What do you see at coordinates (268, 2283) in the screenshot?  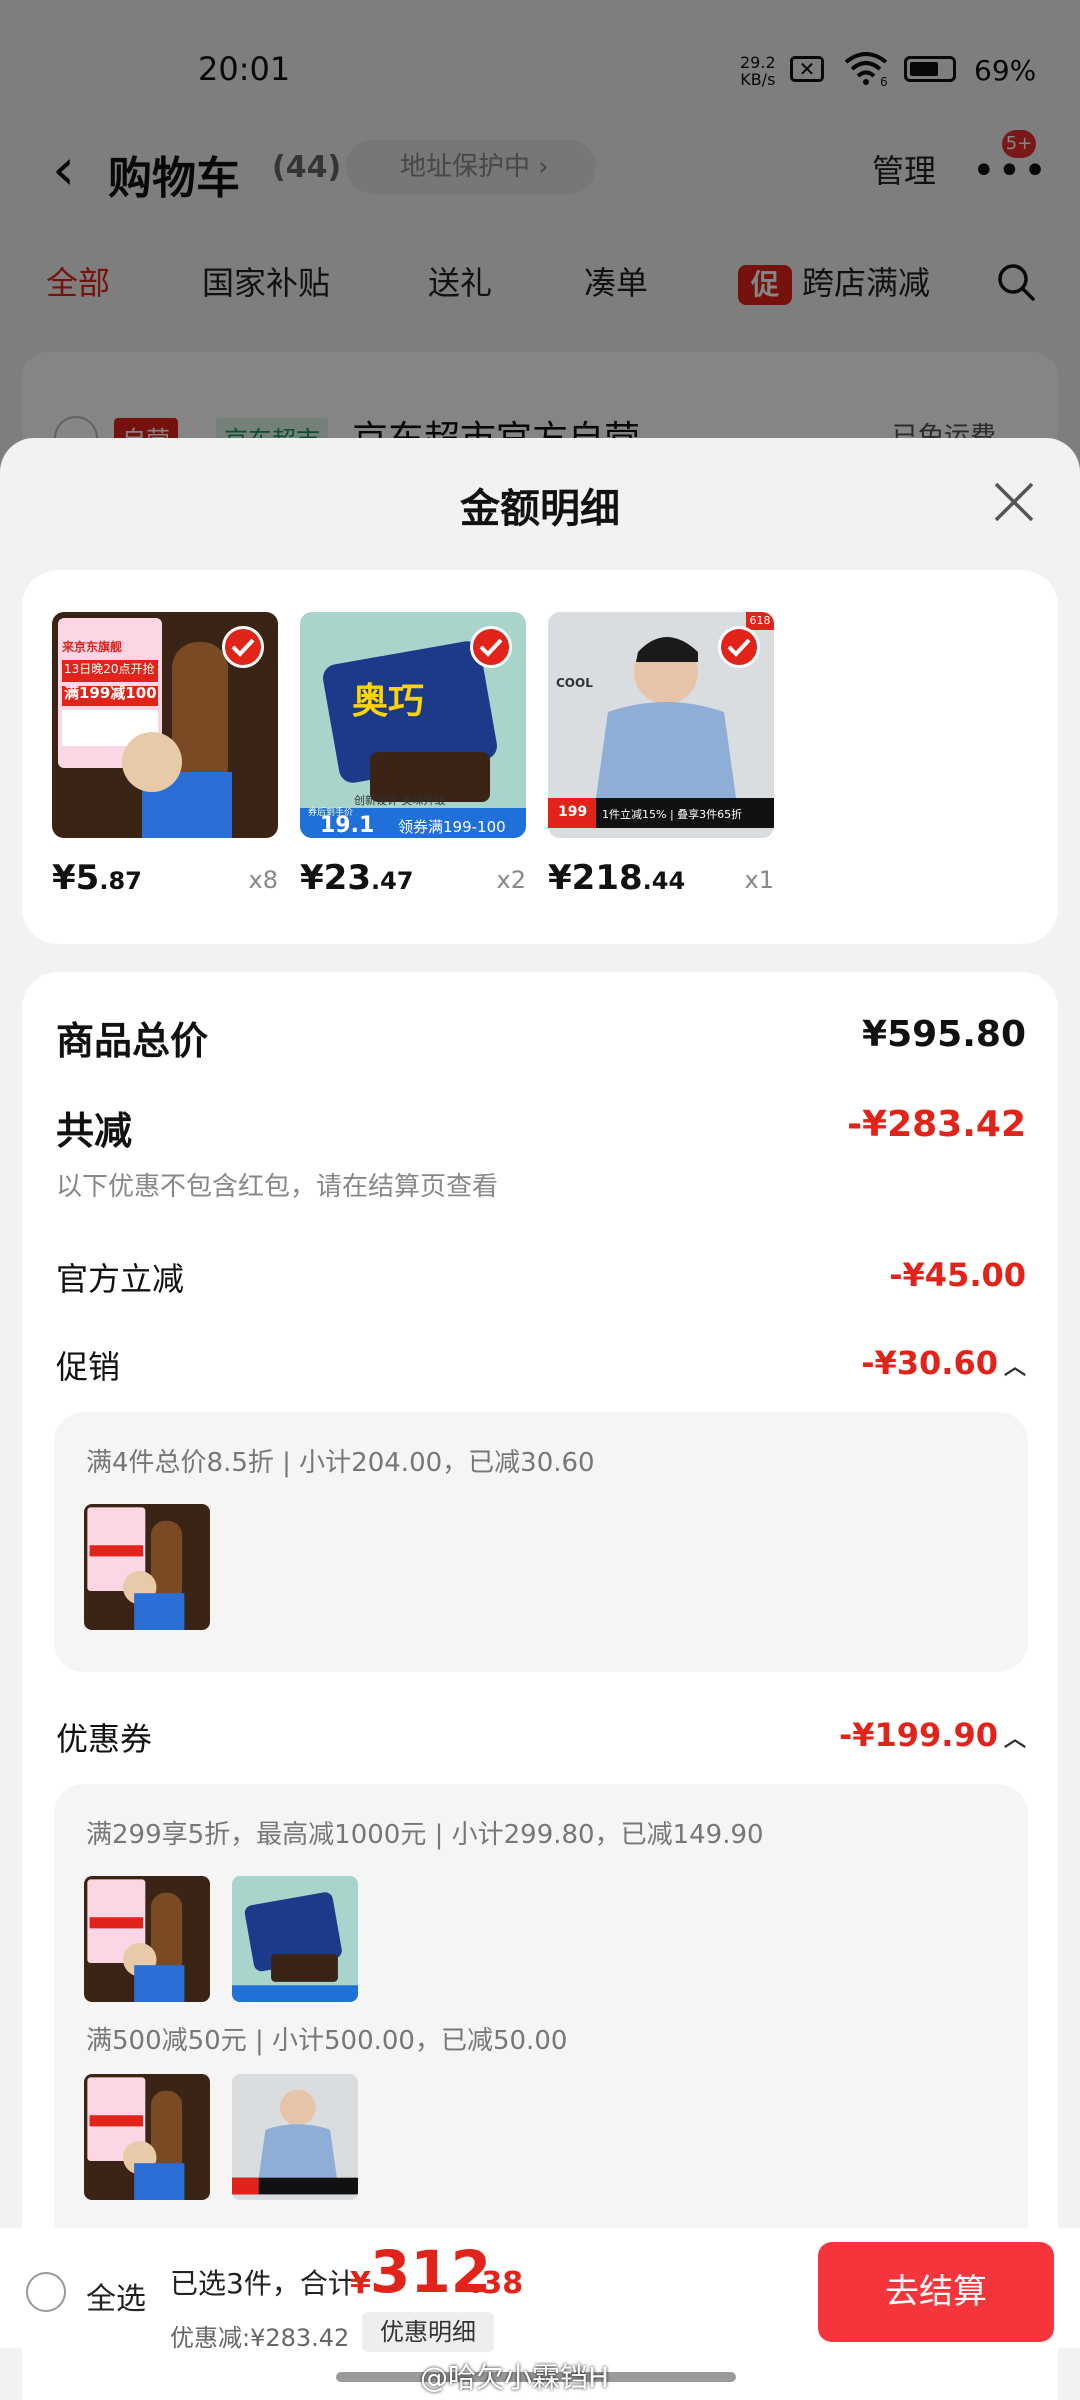 I see `selected-summary: 已选3件，合计:` at bounding box center [268, 2283].